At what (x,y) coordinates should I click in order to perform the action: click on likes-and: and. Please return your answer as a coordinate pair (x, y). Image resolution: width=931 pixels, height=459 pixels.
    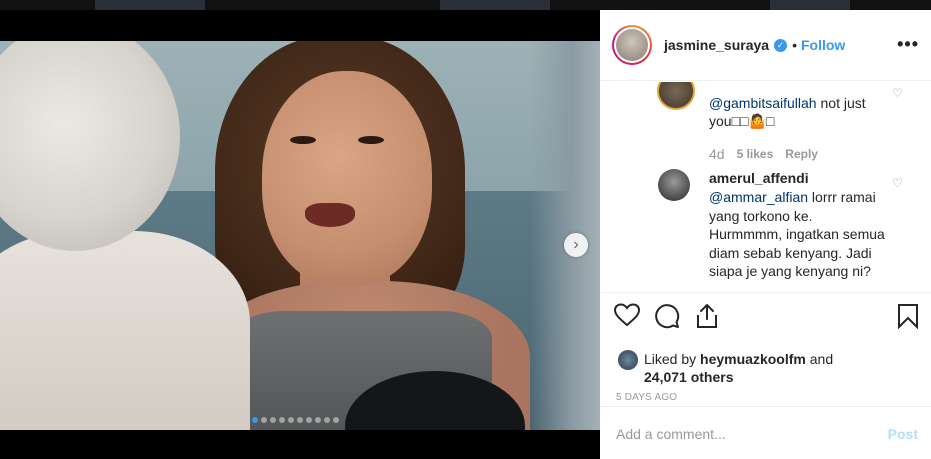
    Looking at the image, I should click on (819, 359).